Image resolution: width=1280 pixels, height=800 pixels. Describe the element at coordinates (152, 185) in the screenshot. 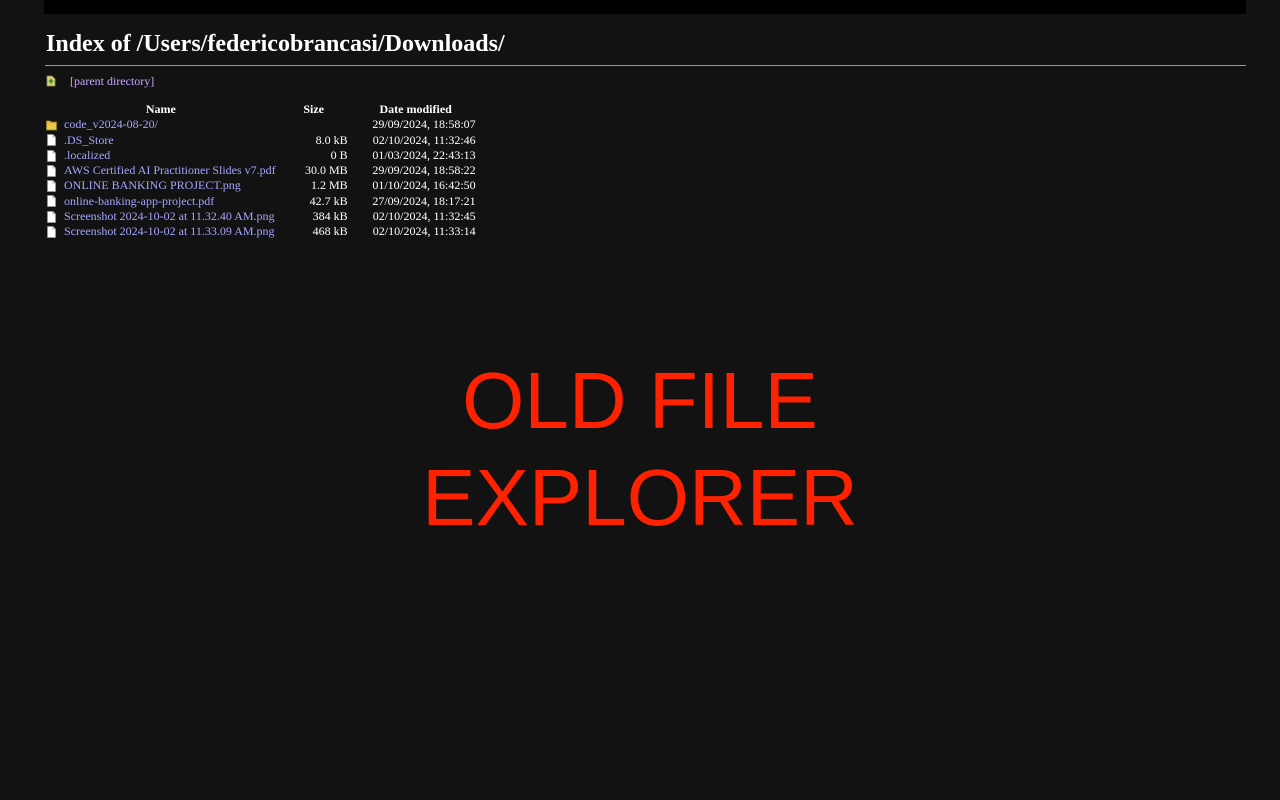

I see `file-link: ONLINE BANKING PROJECT.png` at that location.